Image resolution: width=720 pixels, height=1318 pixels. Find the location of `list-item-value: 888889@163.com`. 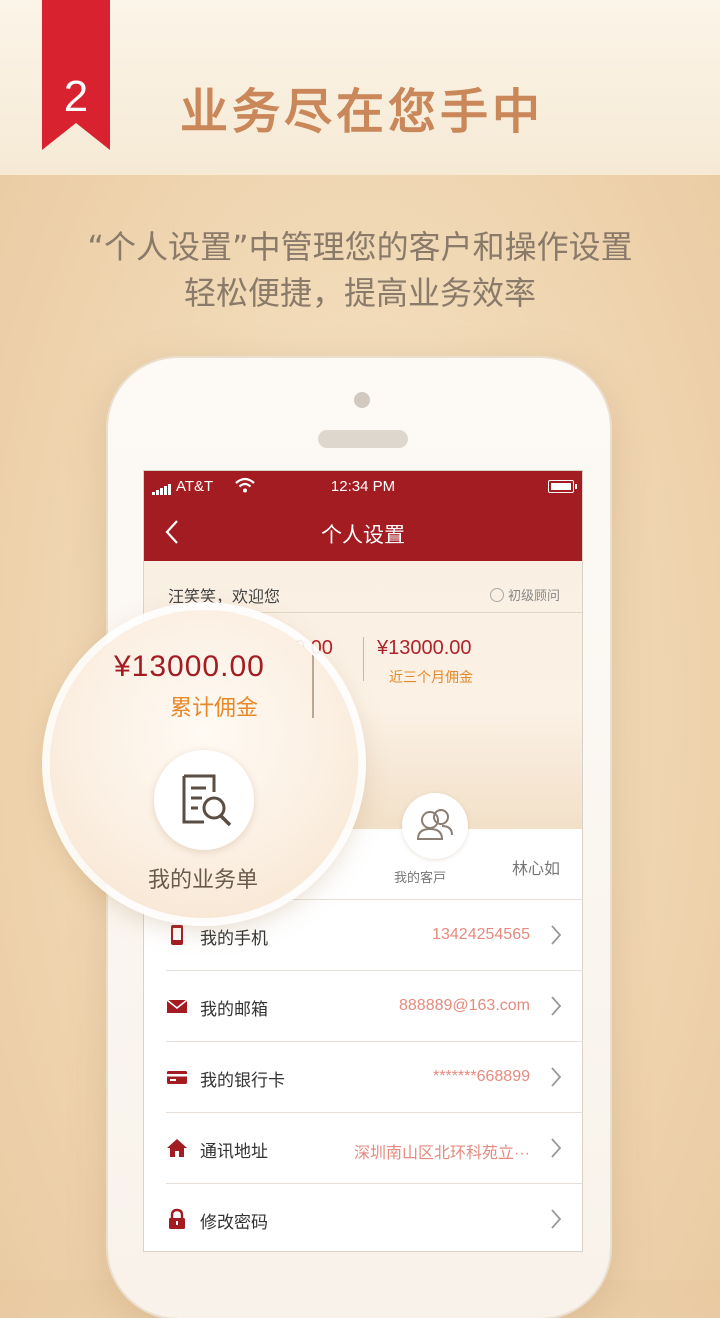

list-item-value: 888889@163.com is located at coordinates (464, 1005).